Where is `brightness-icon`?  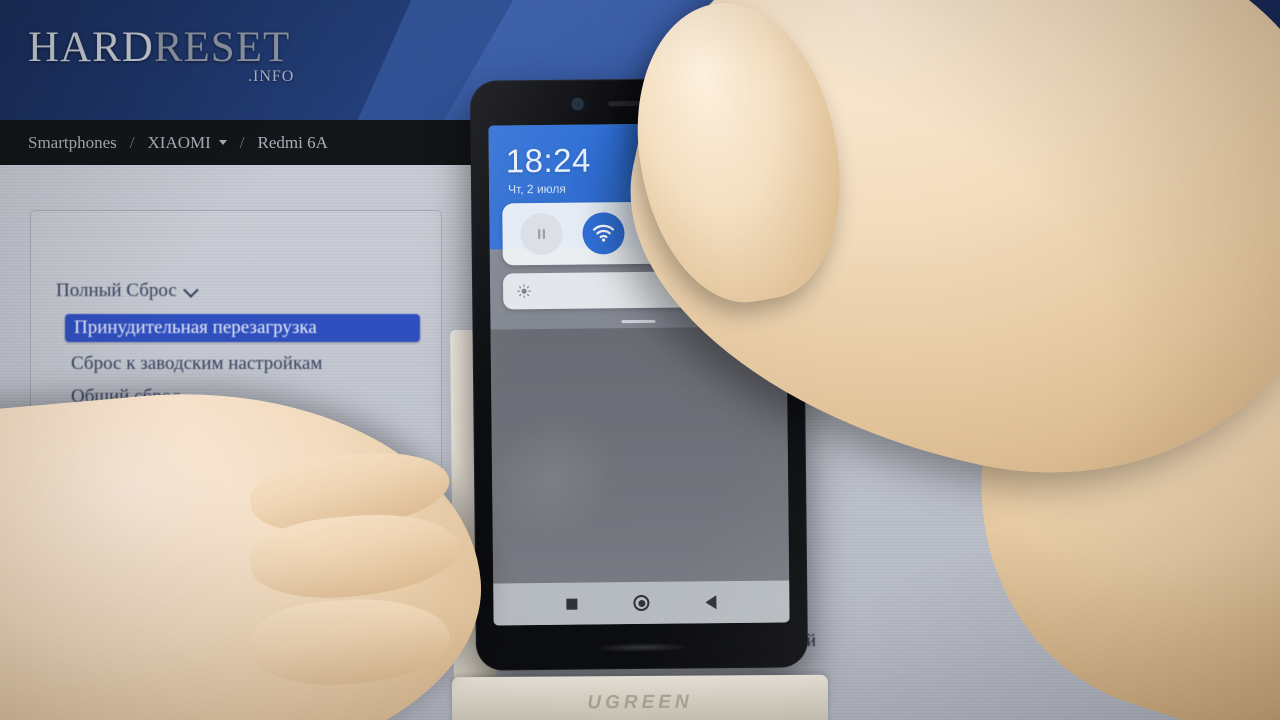
brightness-icon is located at coordinates (524, 291).